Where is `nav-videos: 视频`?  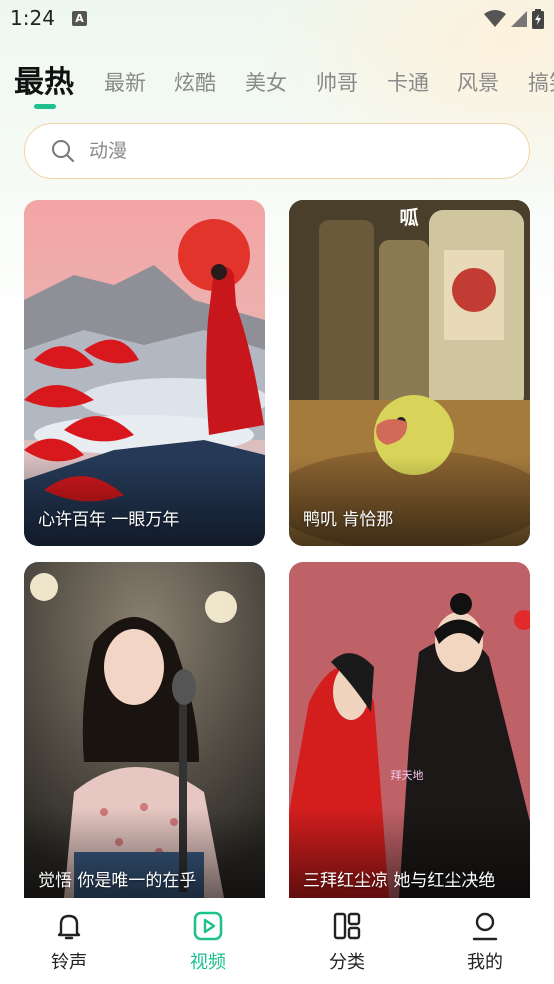
nav-videos: 视频 is located at coordinates (208, 941).